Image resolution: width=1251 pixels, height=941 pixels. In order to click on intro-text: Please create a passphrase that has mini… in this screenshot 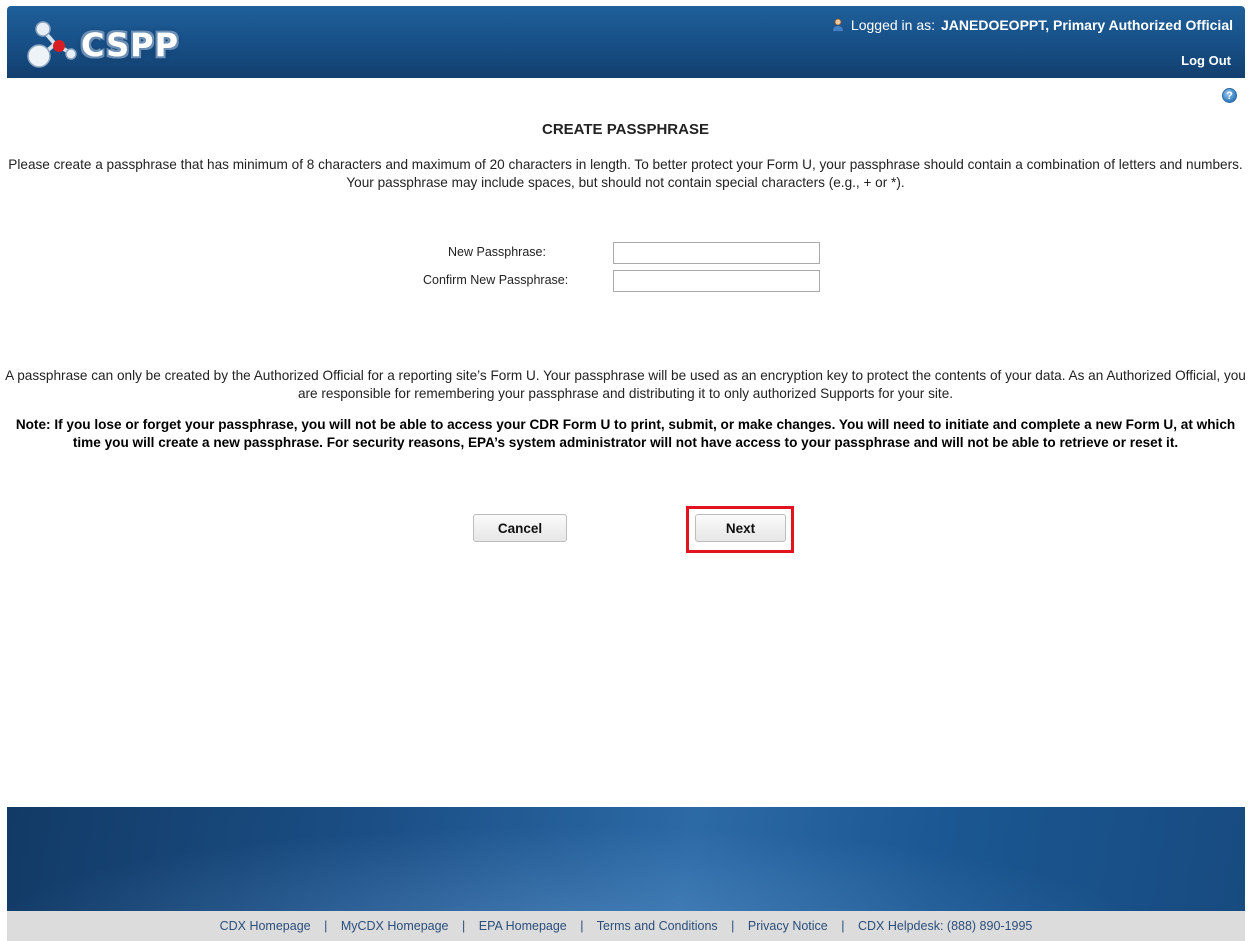, I will do `click(625, 173)`.